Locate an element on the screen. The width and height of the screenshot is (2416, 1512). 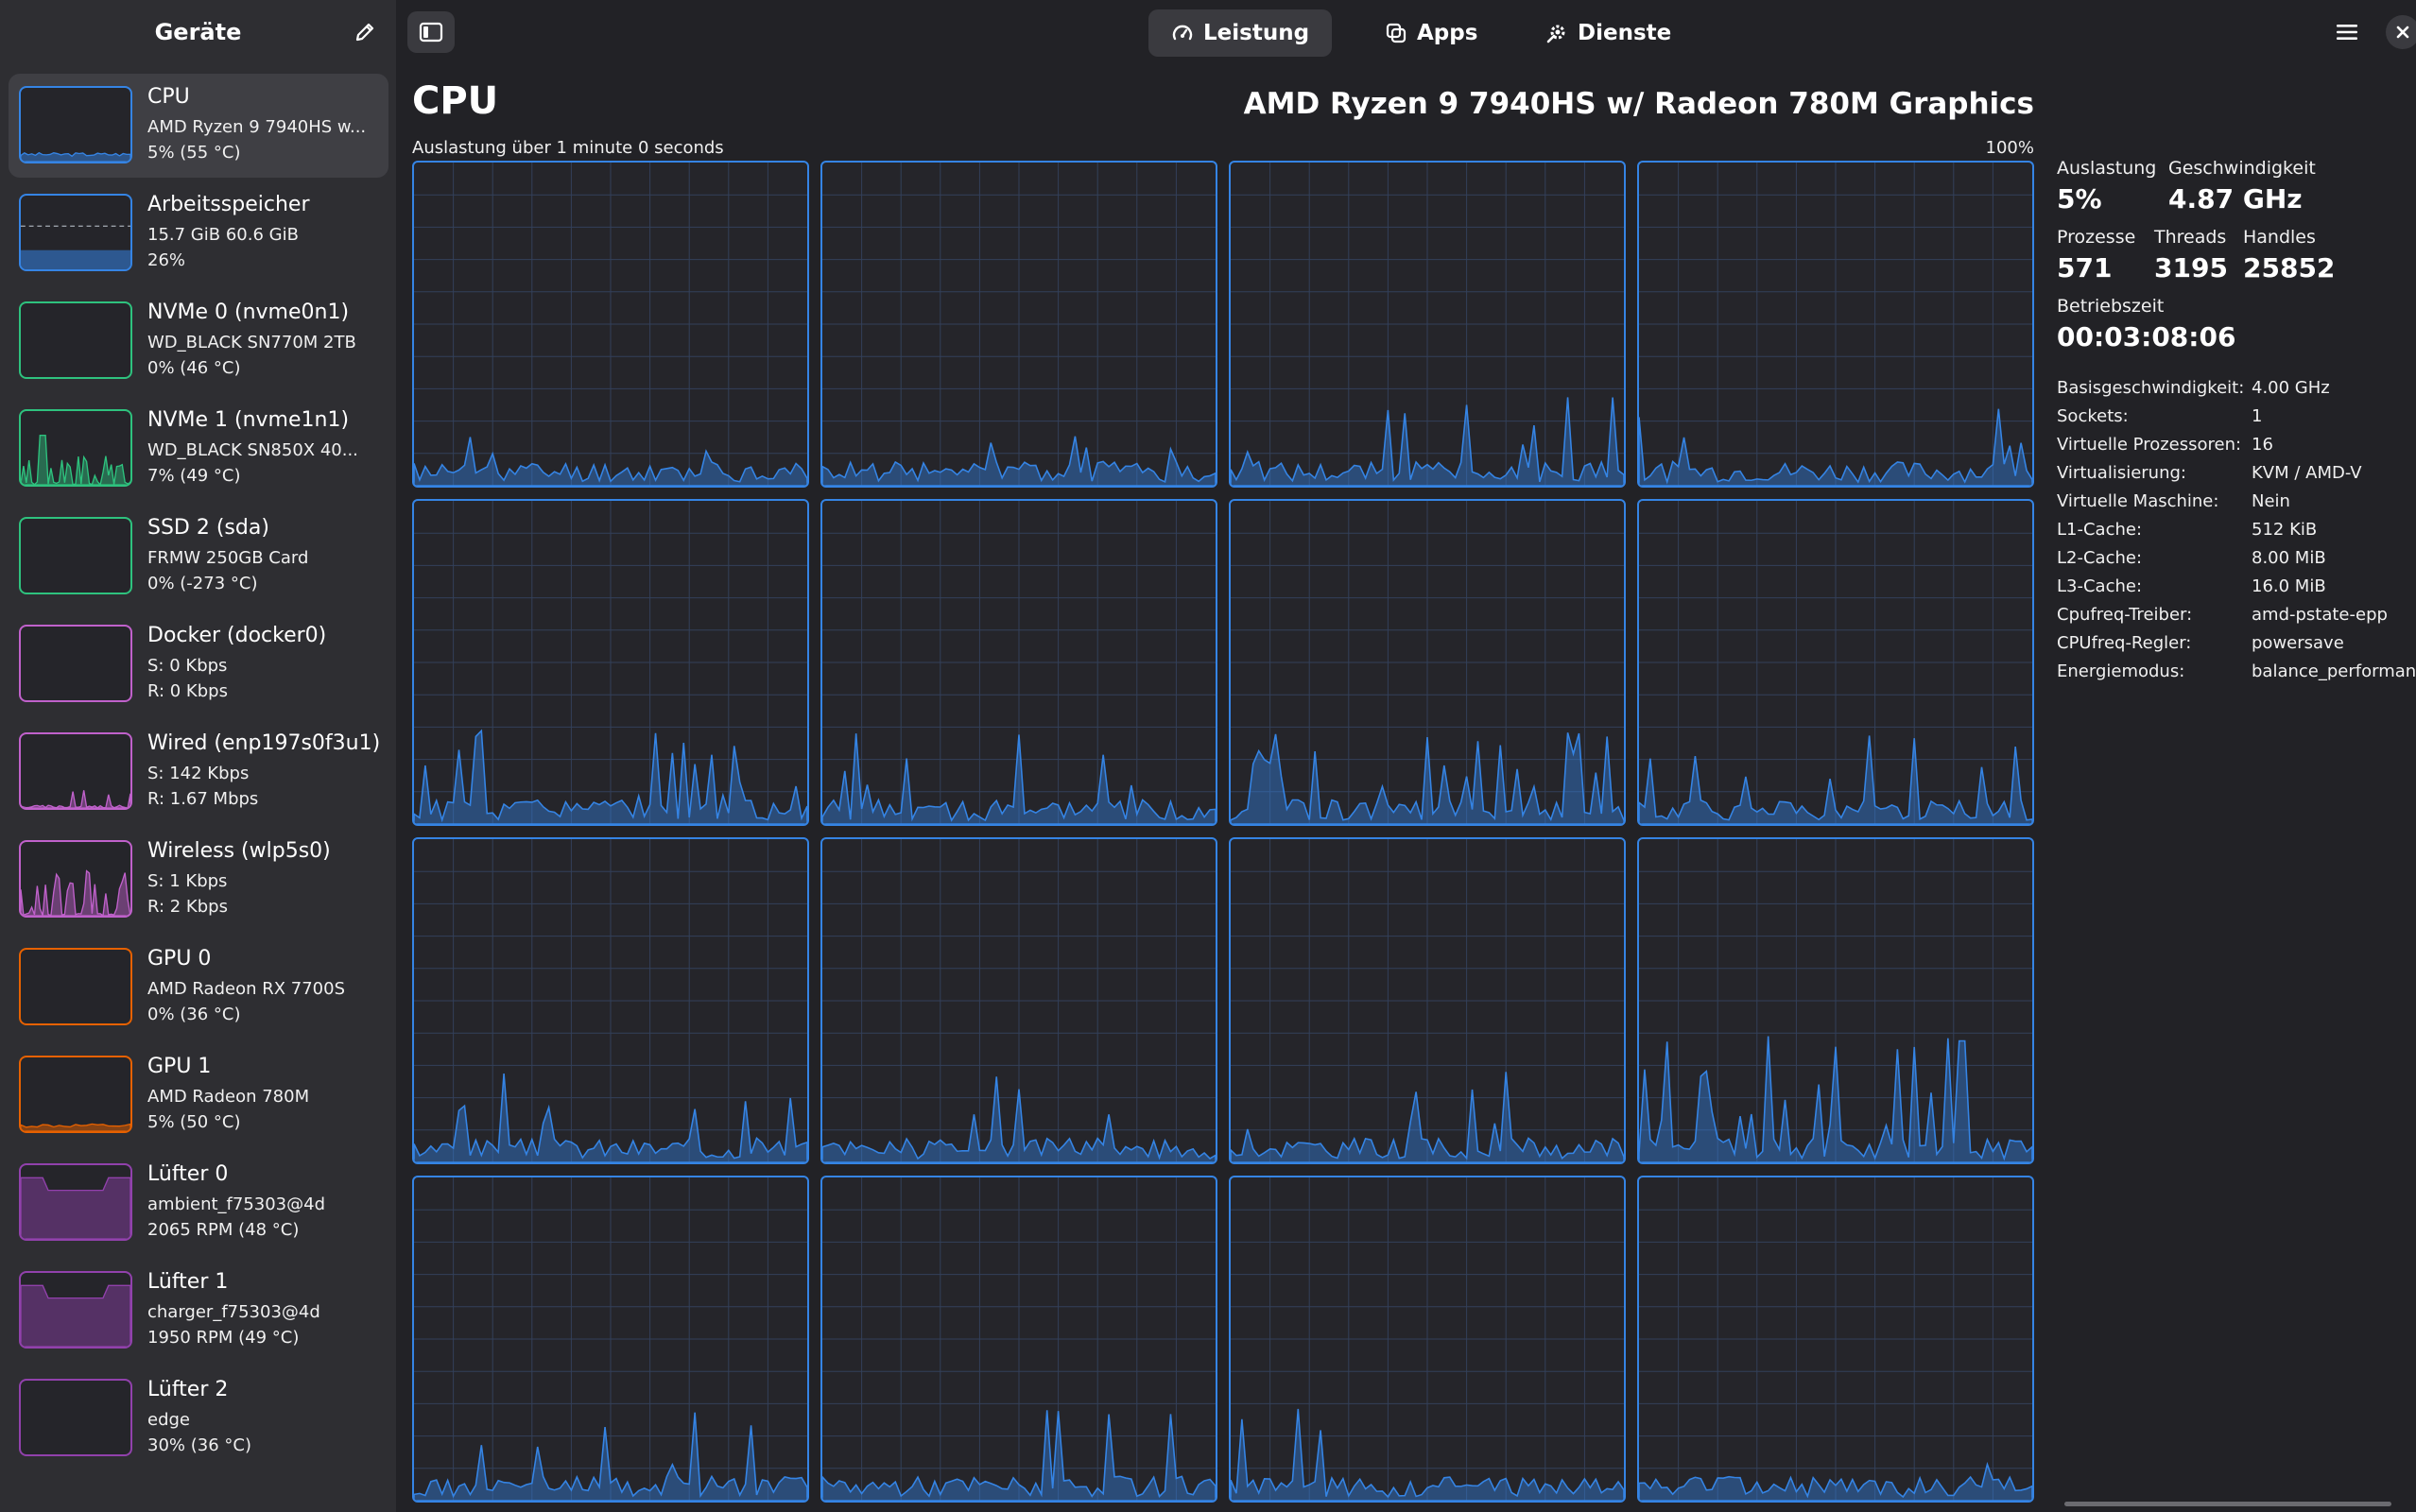
tab-dienste-label: Dienste is located at coordinates (1625, 33).